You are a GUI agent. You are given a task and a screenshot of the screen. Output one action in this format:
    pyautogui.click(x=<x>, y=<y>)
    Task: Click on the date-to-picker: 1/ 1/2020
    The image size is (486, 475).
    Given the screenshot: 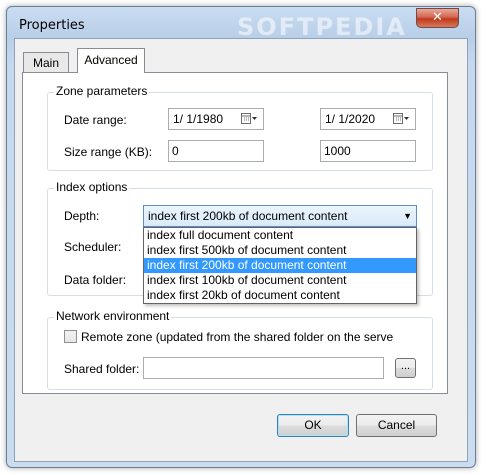 What is the action you would take?
    pyautogui.click(x=368, y=119)
    